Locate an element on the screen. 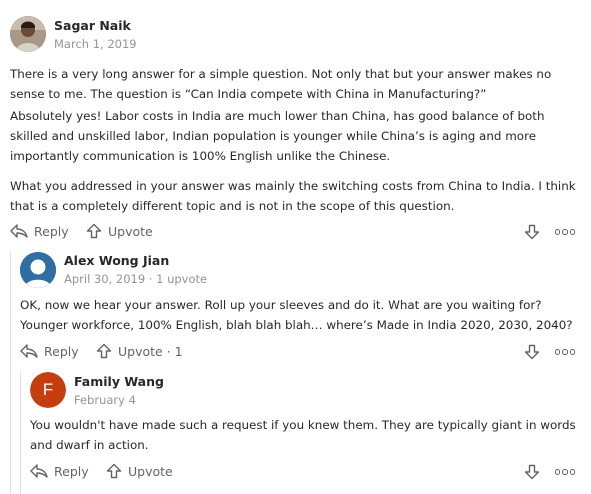 The width and height of the screenshot is (591, 494). avatar-letter: F is located at coordinates (48, 389).